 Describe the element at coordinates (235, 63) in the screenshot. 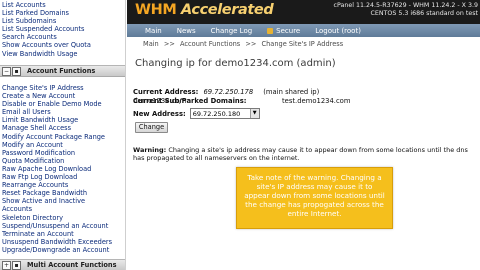

I see `page-title: Changing ip for demo1234.com (admin)` at that location.